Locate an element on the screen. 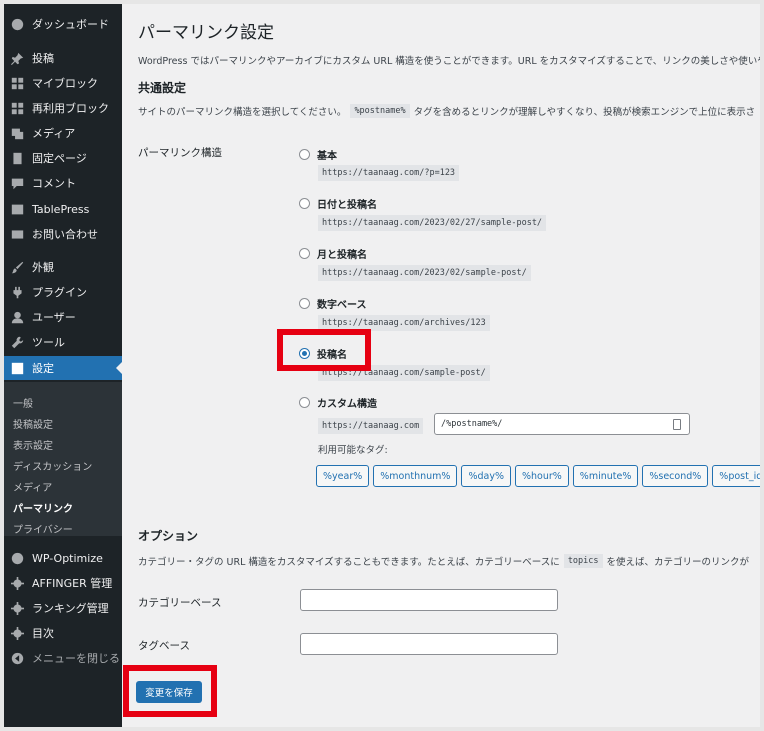  menu-my-blocks: マイブロック is located at coordinates (63, 83).